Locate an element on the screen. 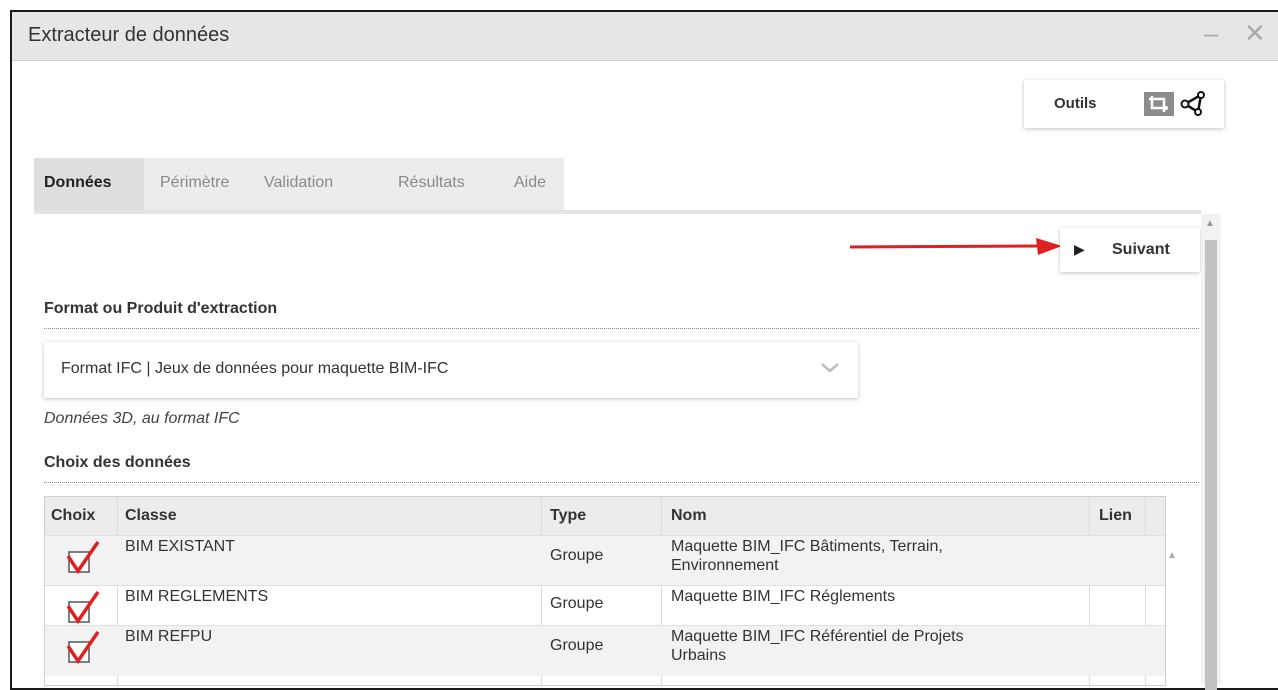  caret-right-icon: ▶ is located at coordinates (1079, 249).